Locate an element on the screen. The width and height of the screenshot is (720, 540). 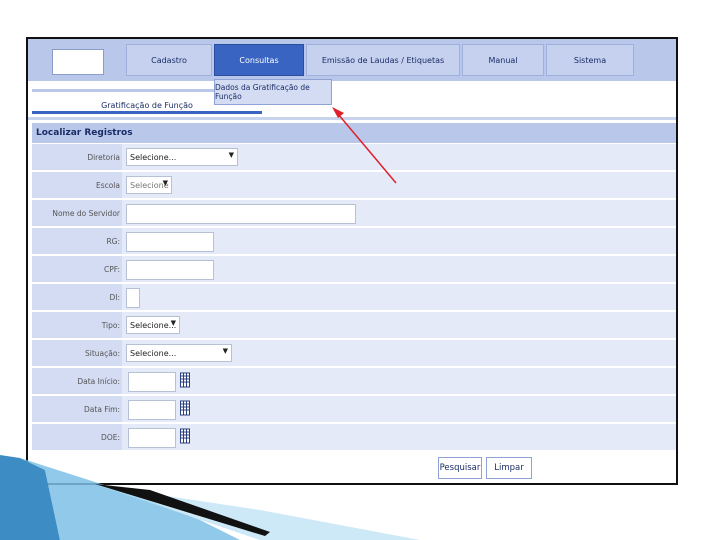
label-situacao: Situação: is located at coordinates (77, 353).